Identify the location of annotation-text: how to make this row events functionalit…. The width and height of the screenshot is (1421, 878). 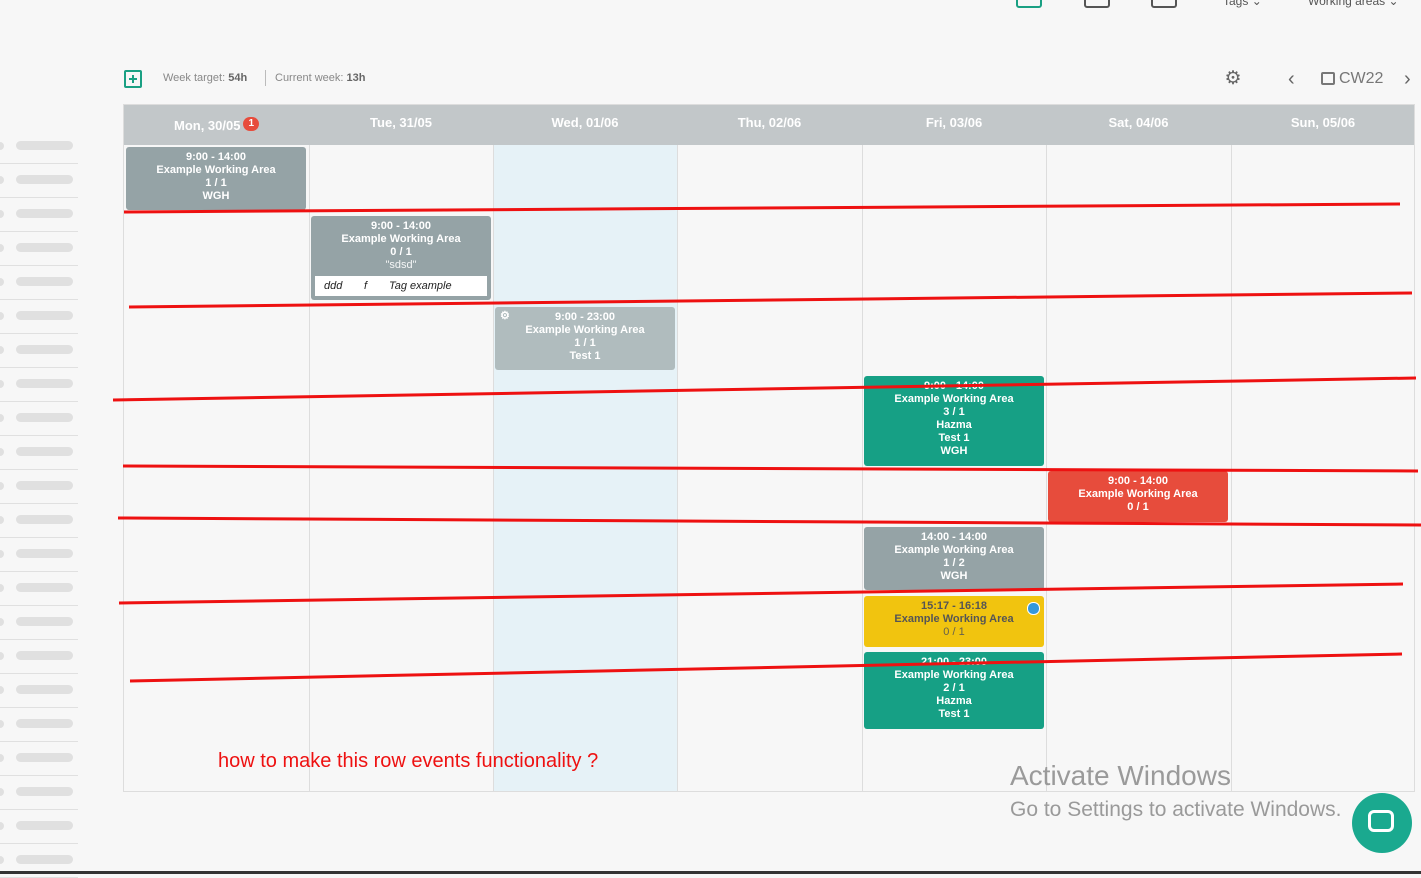
(408, 761).